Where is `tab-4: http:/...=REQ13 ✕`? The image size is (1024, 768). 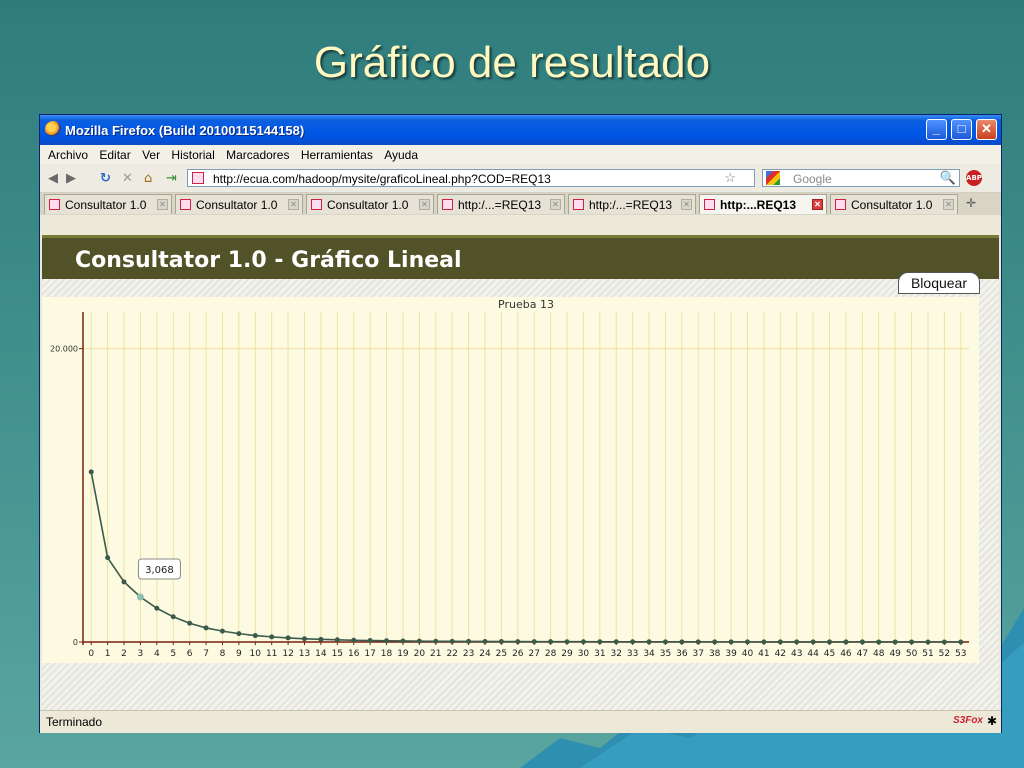 tab-4: http:/...=REQ13 ✕ is located at coordinates (501, 204).